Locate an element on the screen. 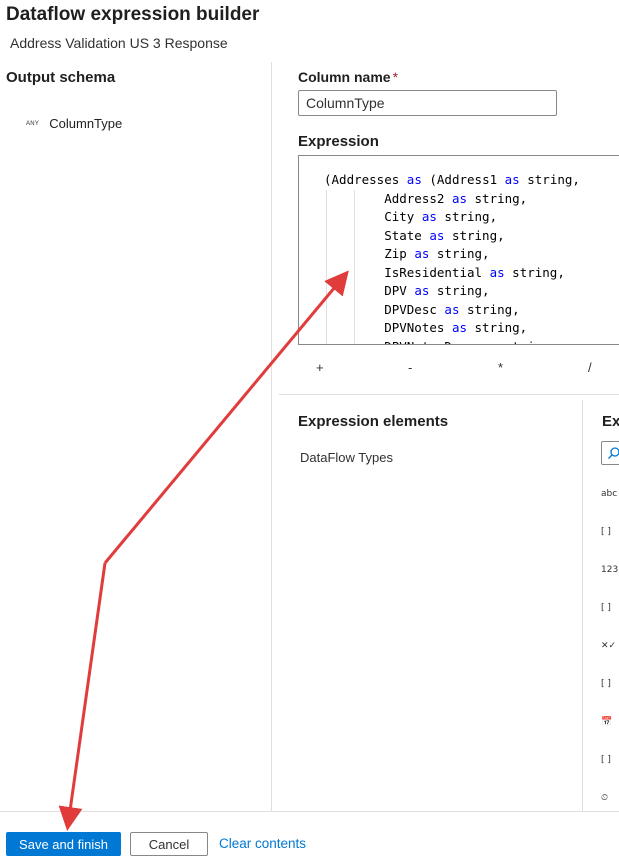 This screenshot has height=864, width=619. code-line: (Addresses as (Address1 as string, is located at coordinates (452, 180).